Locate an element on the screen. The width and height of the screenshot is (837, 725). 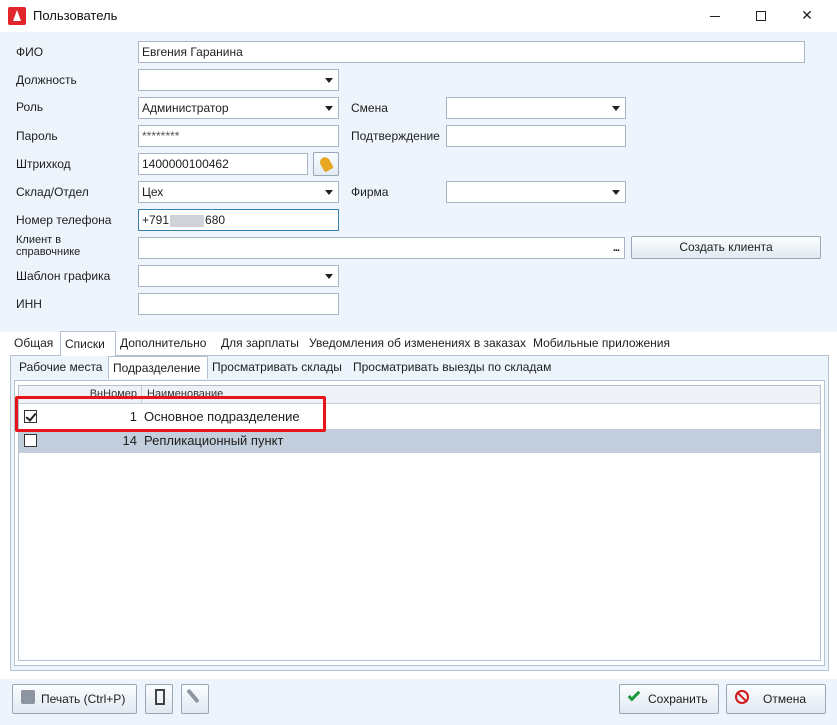
maximize-button is located at coordinates (761, 15).